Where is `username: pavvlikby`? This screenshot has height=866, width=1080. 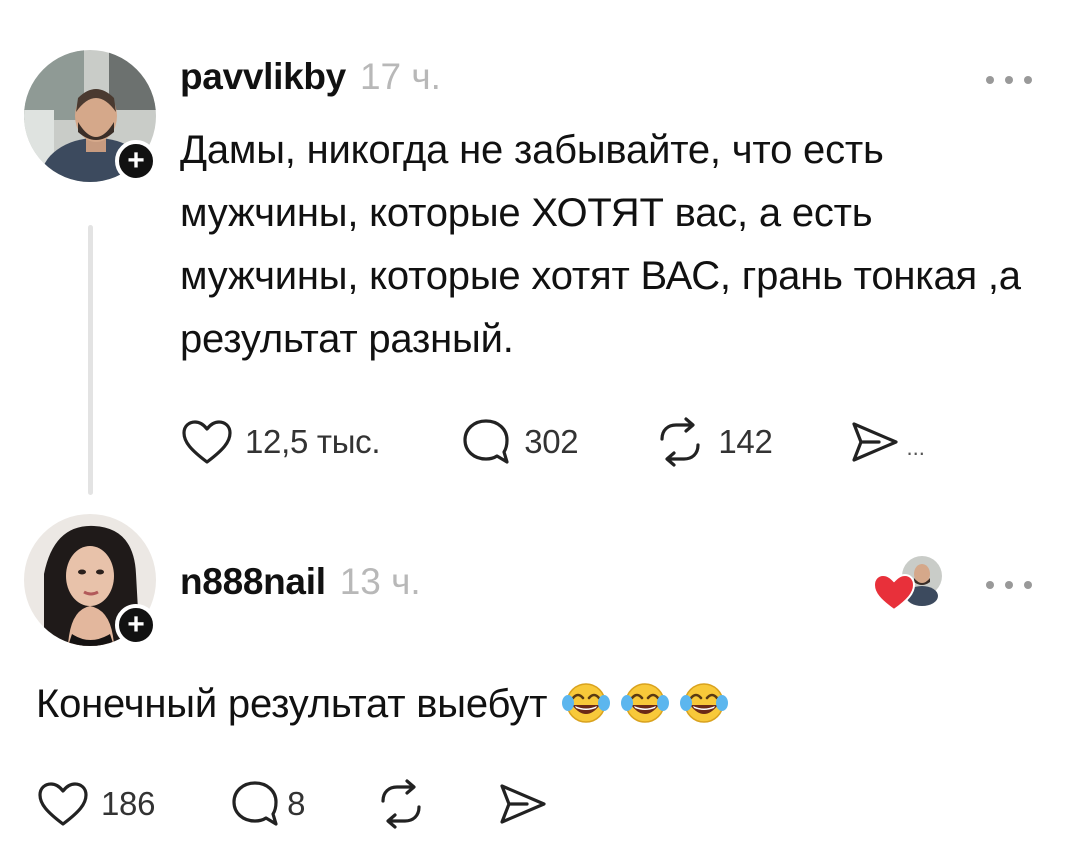 username: pavvlikby is located at coordinates (263, 77).